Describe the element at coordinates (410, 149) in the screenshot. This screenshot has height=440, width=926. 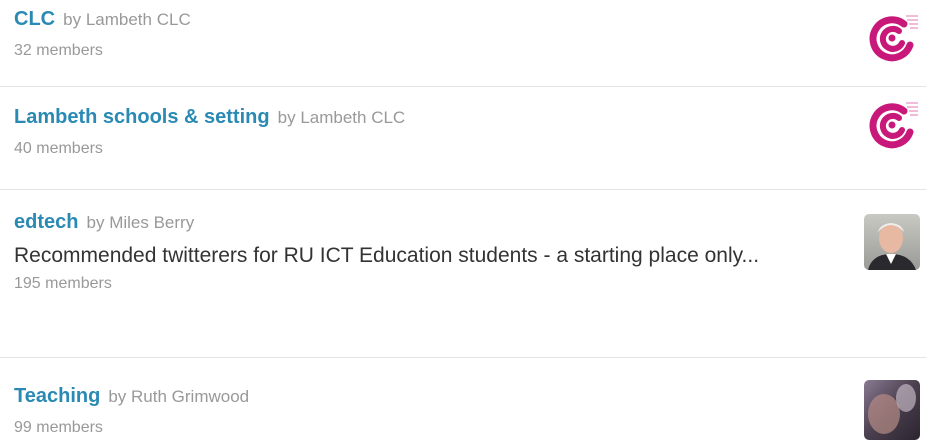
I see `member-count: 40 members` at that location.